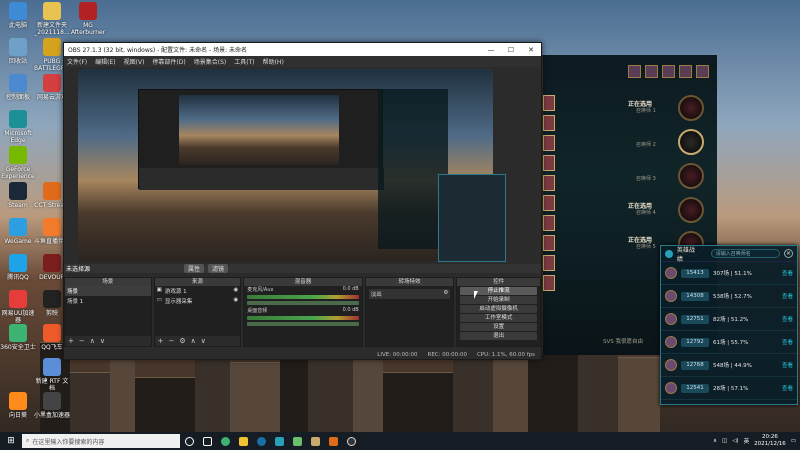 The height and width of the screenshot is (450, 800). I want to click on exit-button: 退出, so click(498, 336).